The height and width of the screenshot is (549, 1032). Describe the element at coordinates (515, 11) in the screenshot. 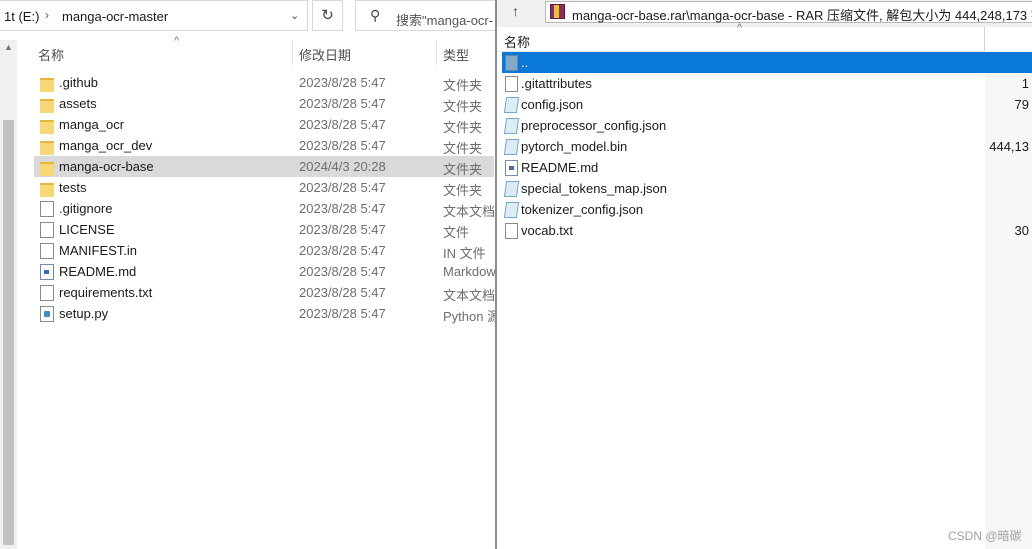

I see `up-arrow-icon: ↑` at that location.